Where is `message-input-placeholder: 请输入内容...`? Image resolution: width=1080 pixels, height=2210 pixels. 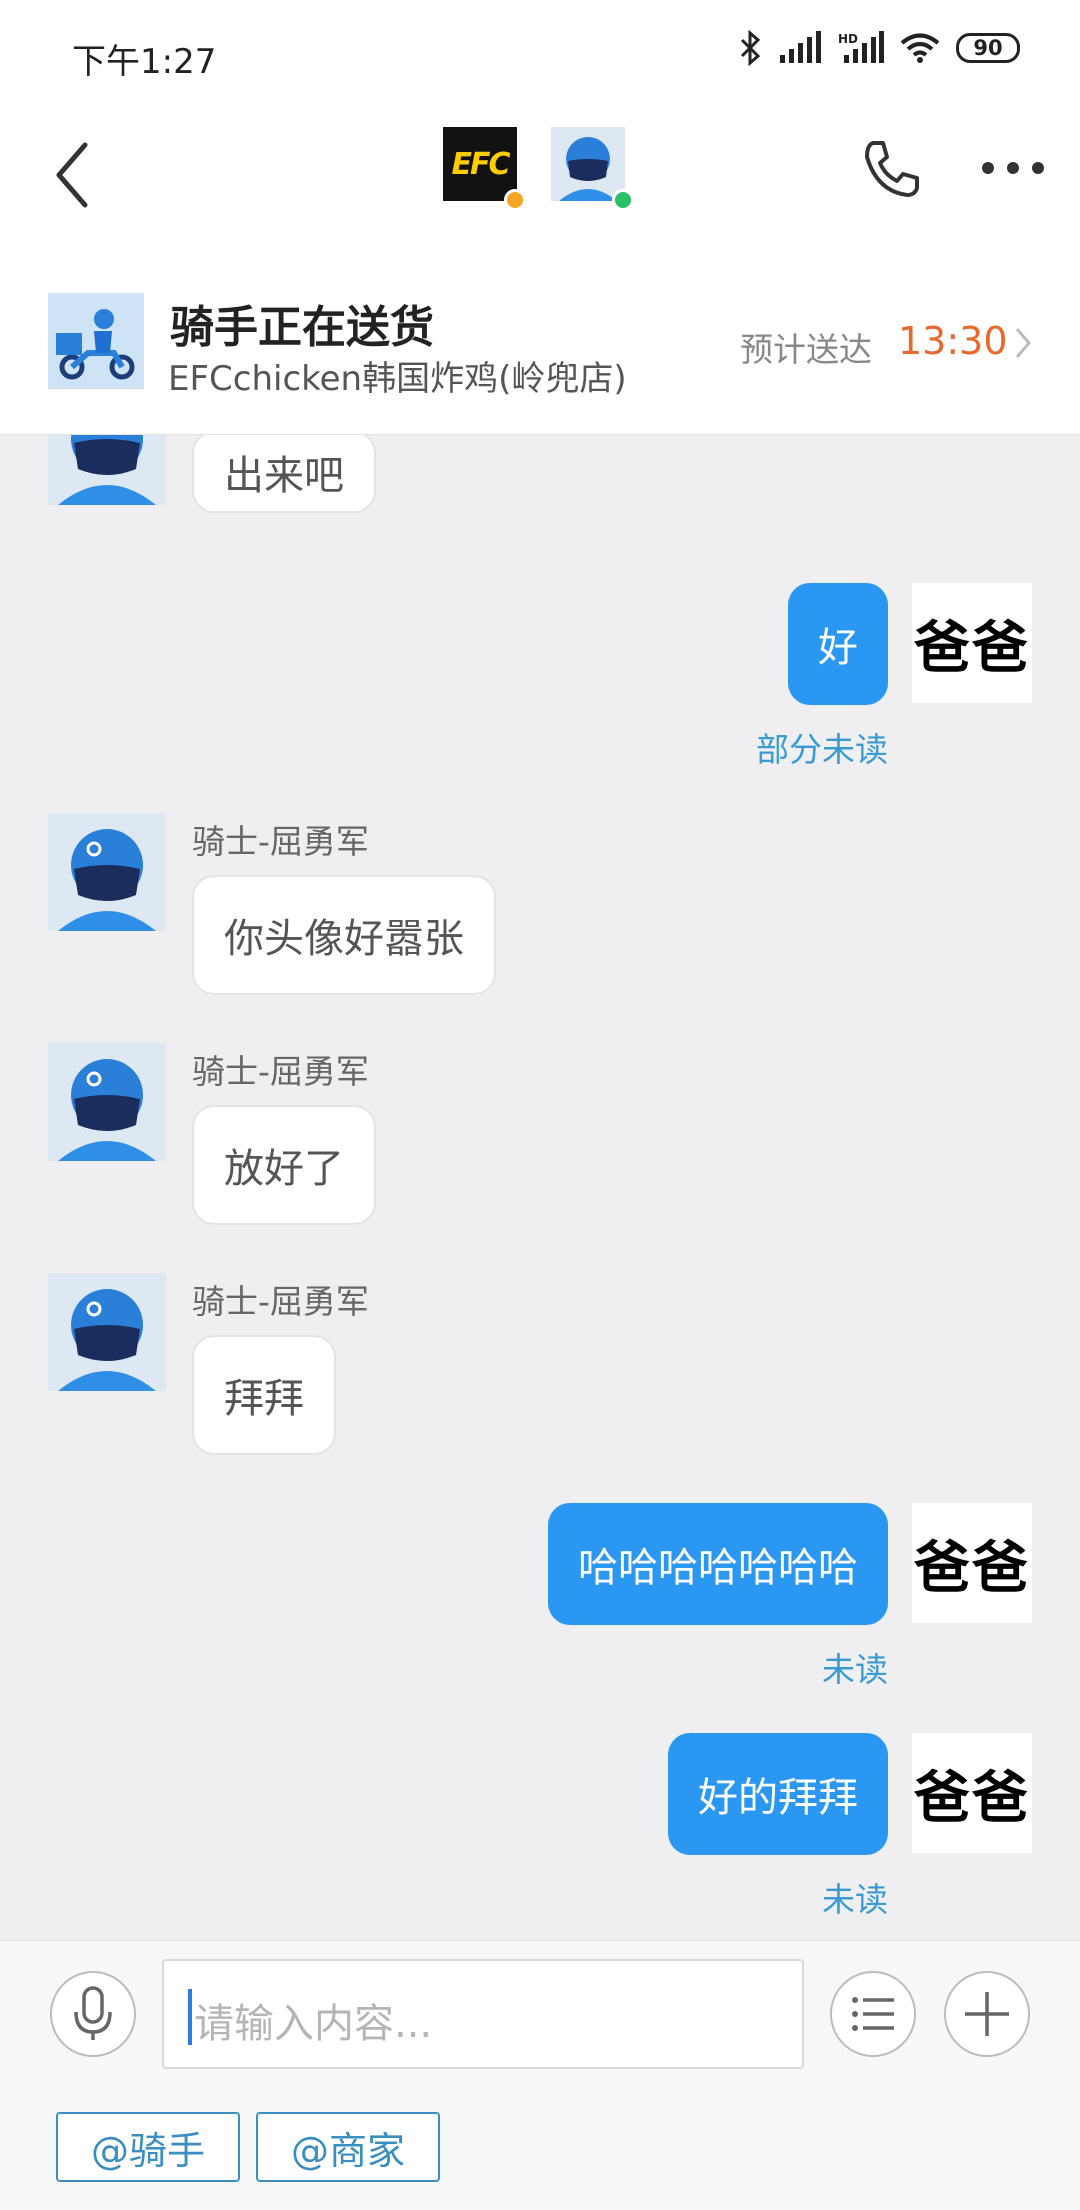
message-input-placeholder: 请输入内容... is located at coordinates (313, 2024).